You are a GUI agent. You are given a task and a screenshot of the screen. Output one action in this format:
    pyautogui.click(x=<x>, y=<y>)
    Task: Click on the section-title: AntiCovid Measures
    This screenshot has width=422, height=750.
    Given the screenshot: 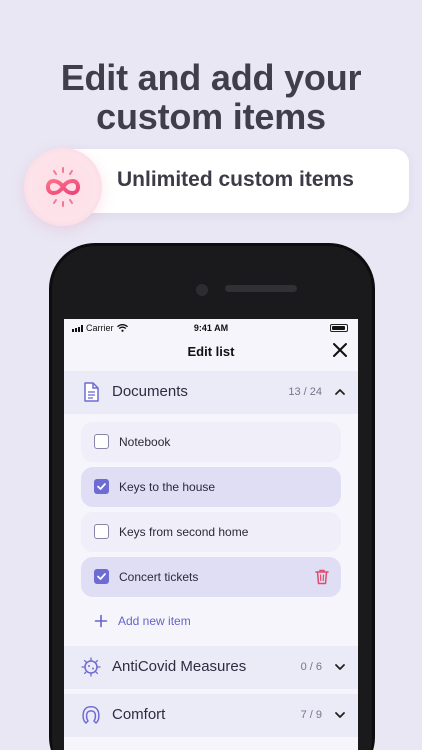 What is the action you would take?
    pyautogui.click(x=179, y=666)
    